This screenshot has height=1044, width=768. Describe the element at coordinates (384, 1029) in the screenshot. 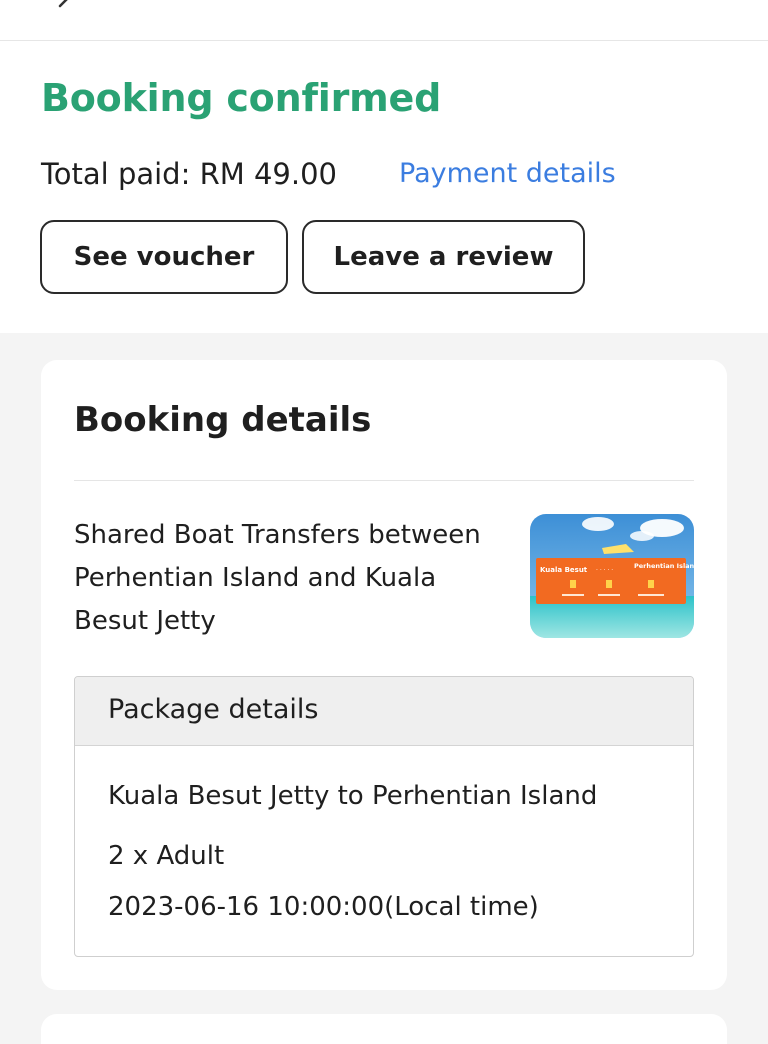

I see `next-card-edge` at that location.